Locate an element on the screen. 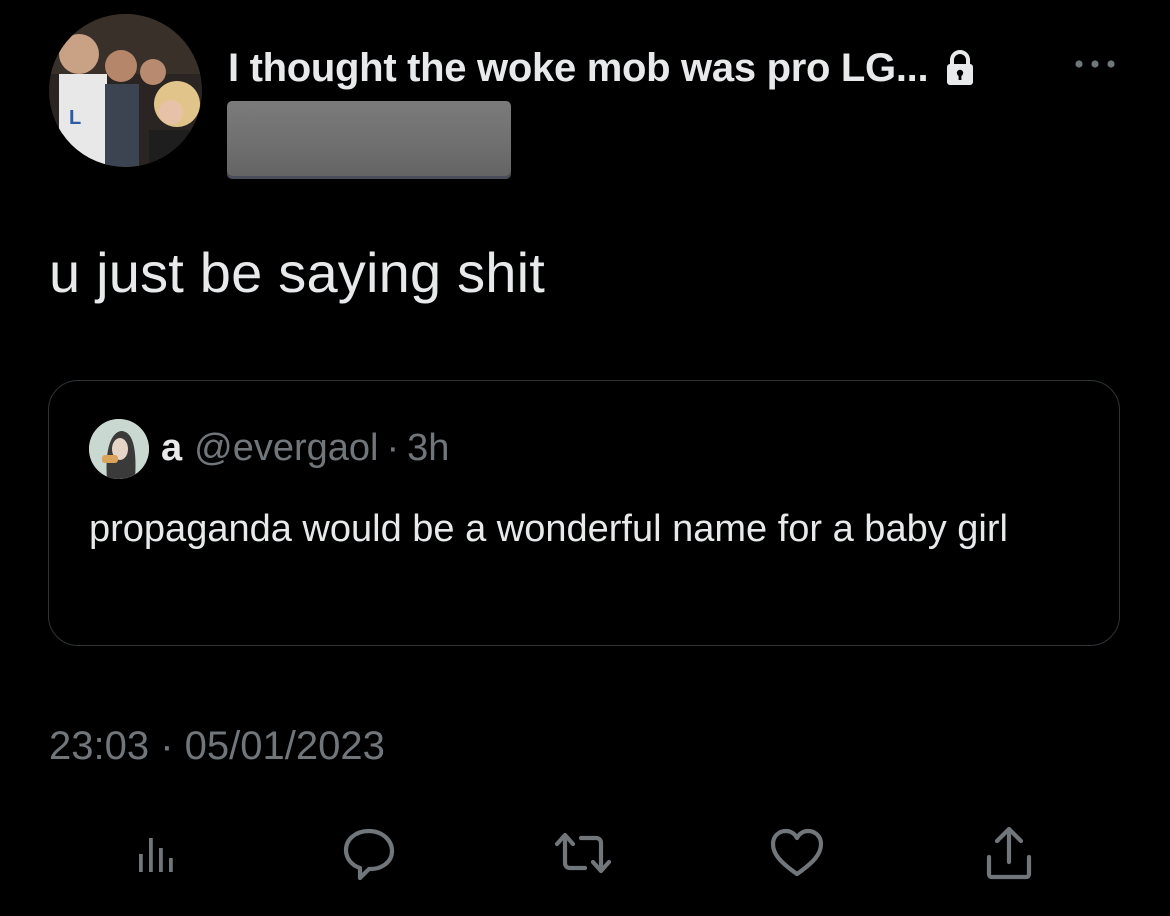 This screenshot has width=1170, height=916. like-button is located at coordinates (797, 853).